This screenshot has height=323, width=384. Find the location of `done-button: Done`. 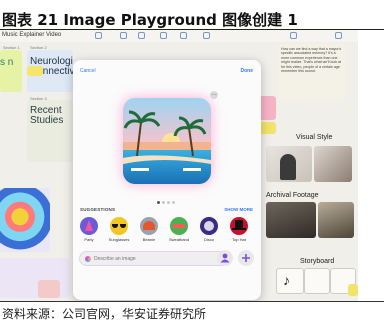

done-button: Done is located at coordinates (247, 71).